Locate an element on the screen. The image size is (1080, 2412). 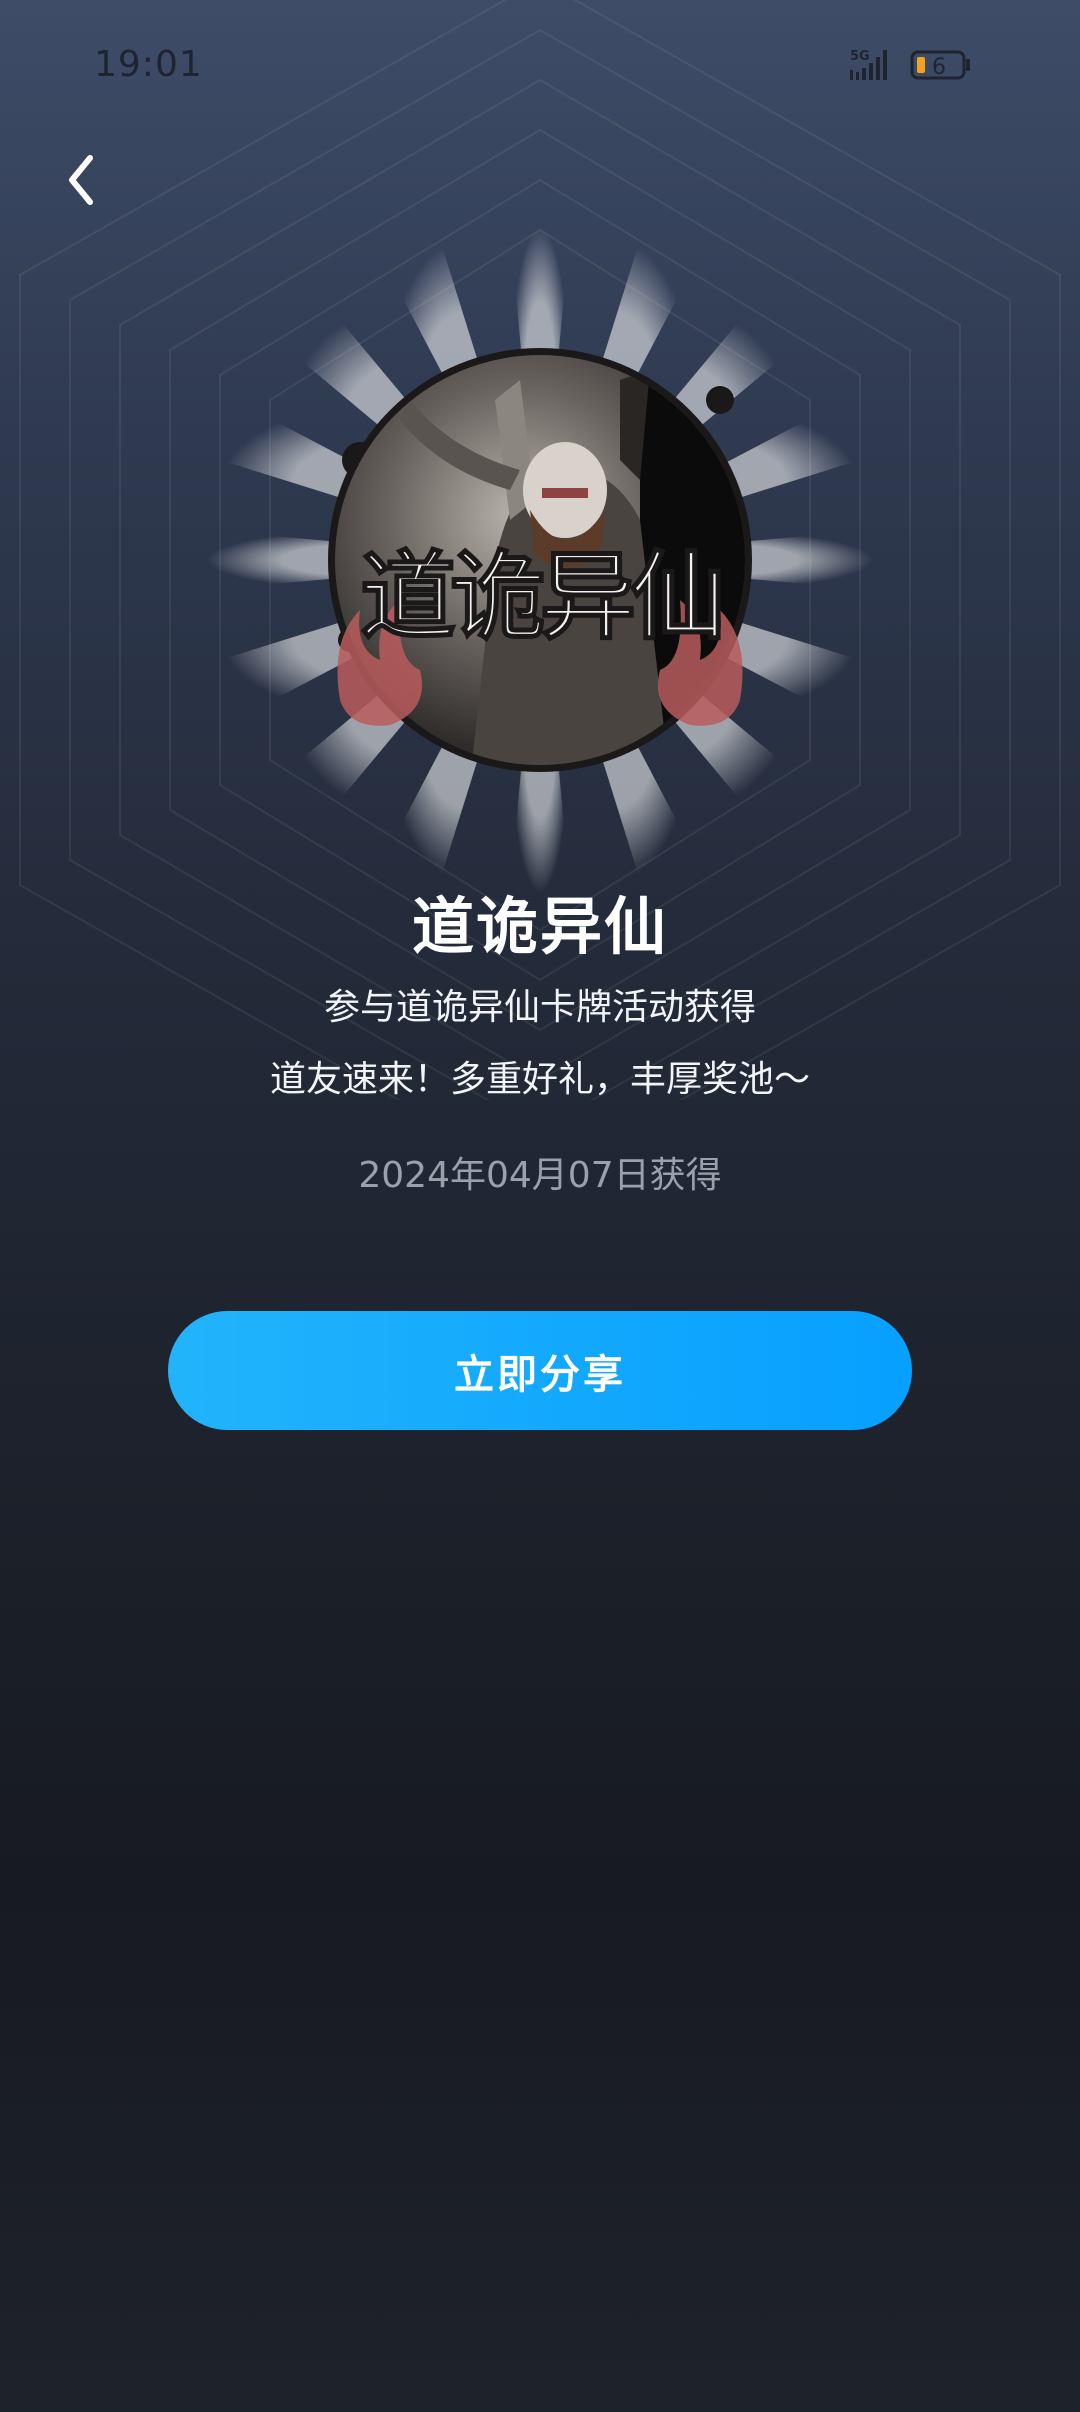
signal-5g-icon: 5G is located at coordinates (868, 64).